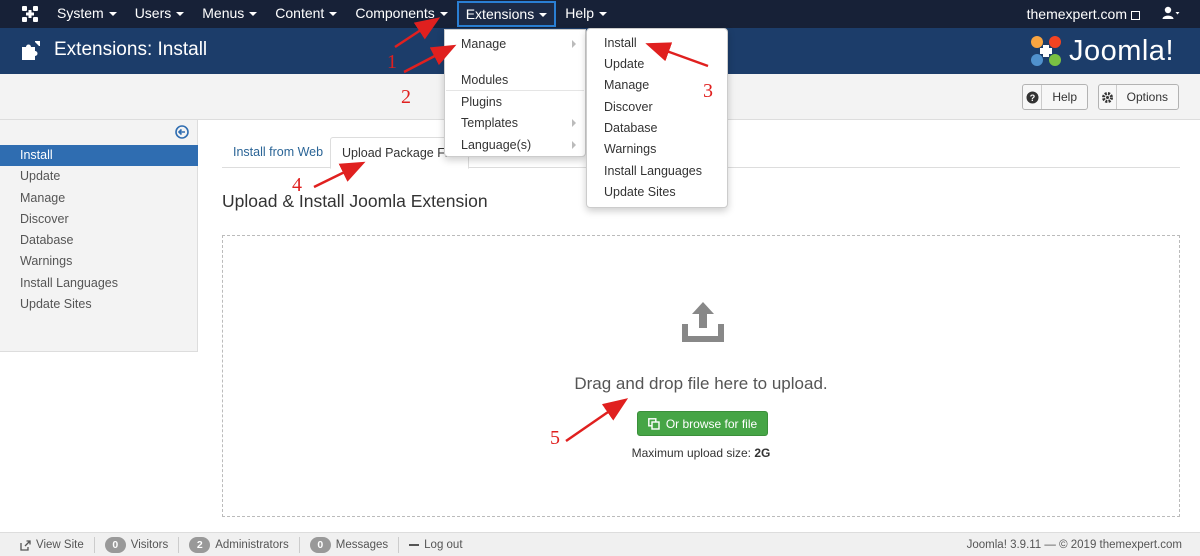  I want to click on options-button: Options, so click(1138, 97).